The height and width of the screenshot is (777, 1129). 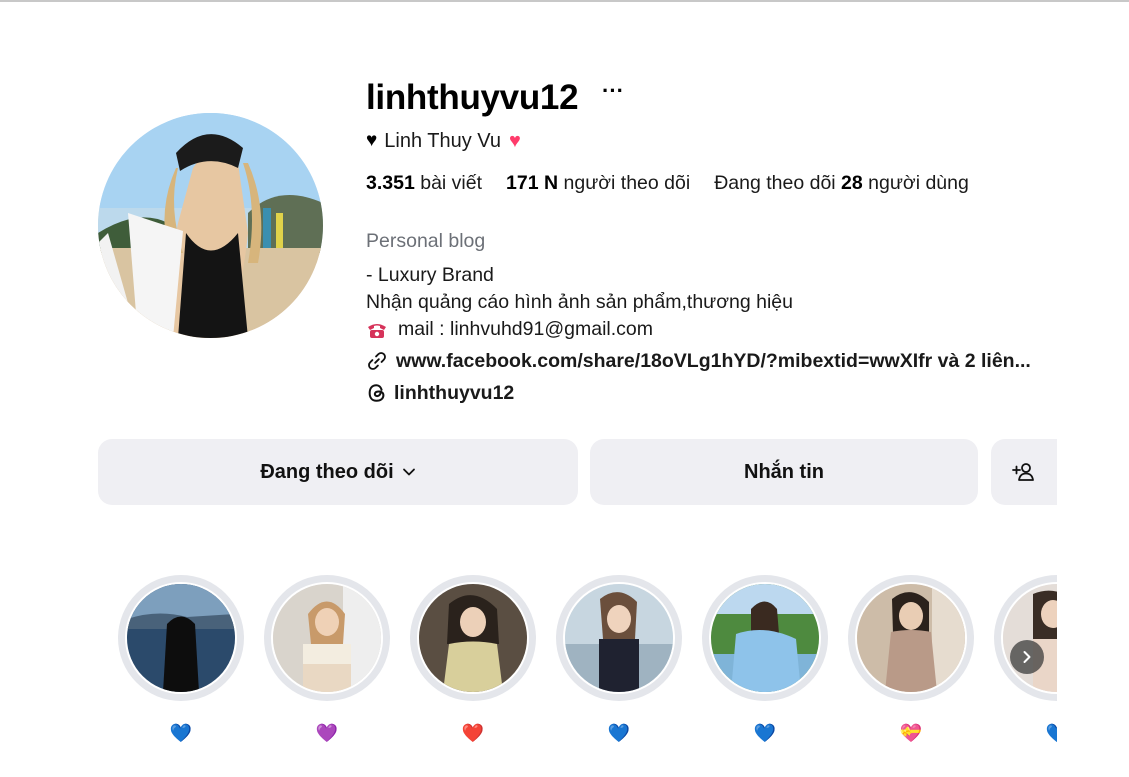 What do you see at coordinates (472, 97) in the screenshot?
I see `profile-username: linhthuyvu12` at bounding box center [472, 97].